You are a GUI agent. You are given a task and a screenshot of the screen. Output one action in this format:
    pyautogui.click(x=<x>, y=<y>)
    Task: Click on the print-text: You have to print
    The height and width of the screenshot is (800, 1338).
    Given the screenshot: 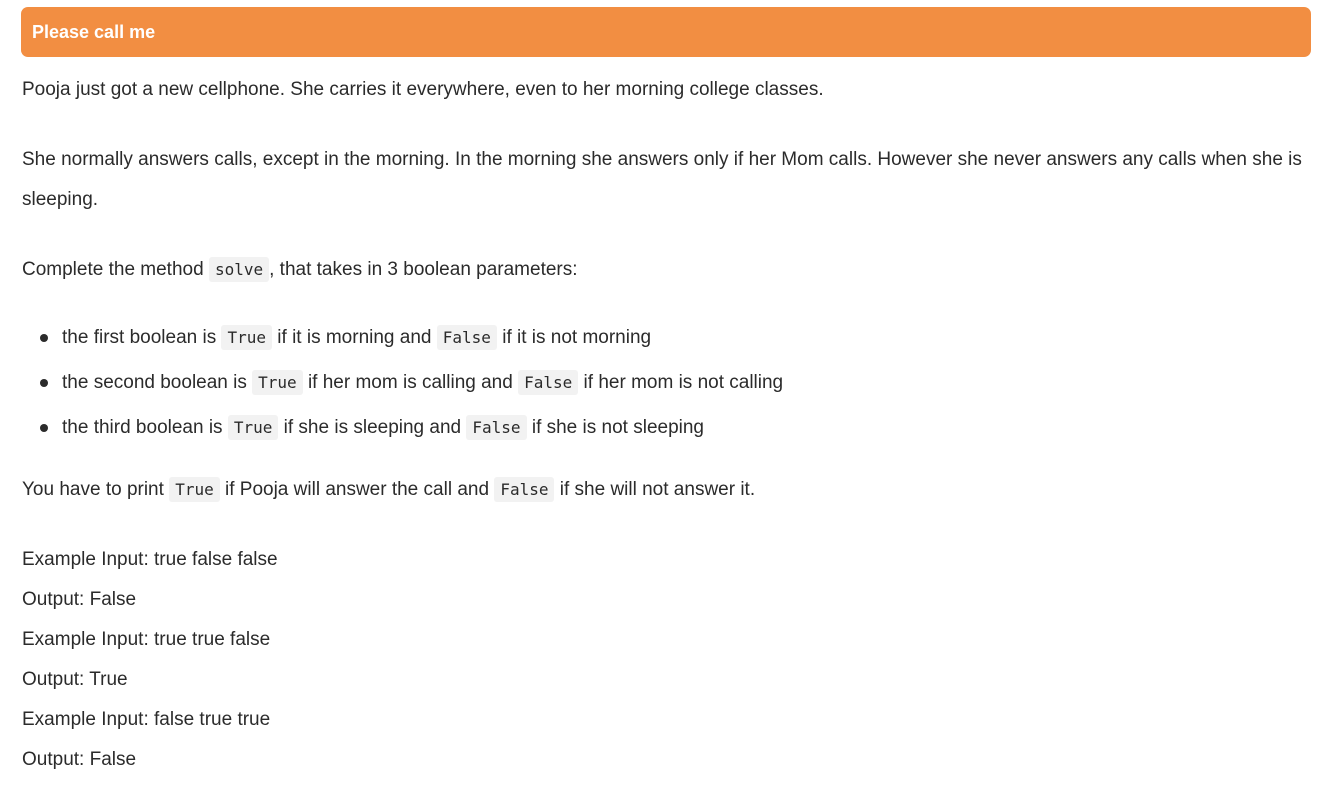 What is the action you would take?
    pyautogui.click(x=96, y=489)
    